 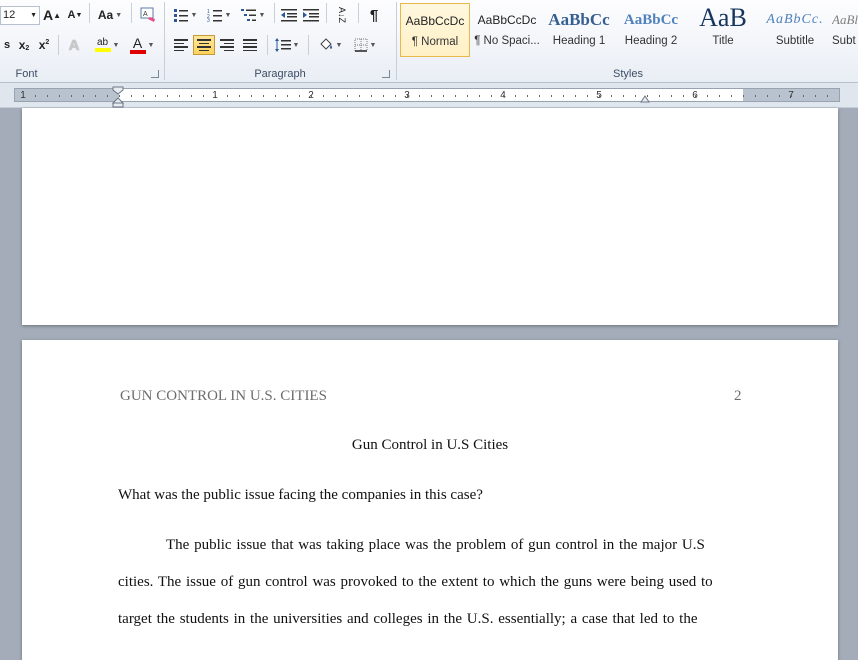 What do you see at coordinates (365, 45) in the screenshot?
I see `borders-button: ▼` at bounding box center [365, 45].